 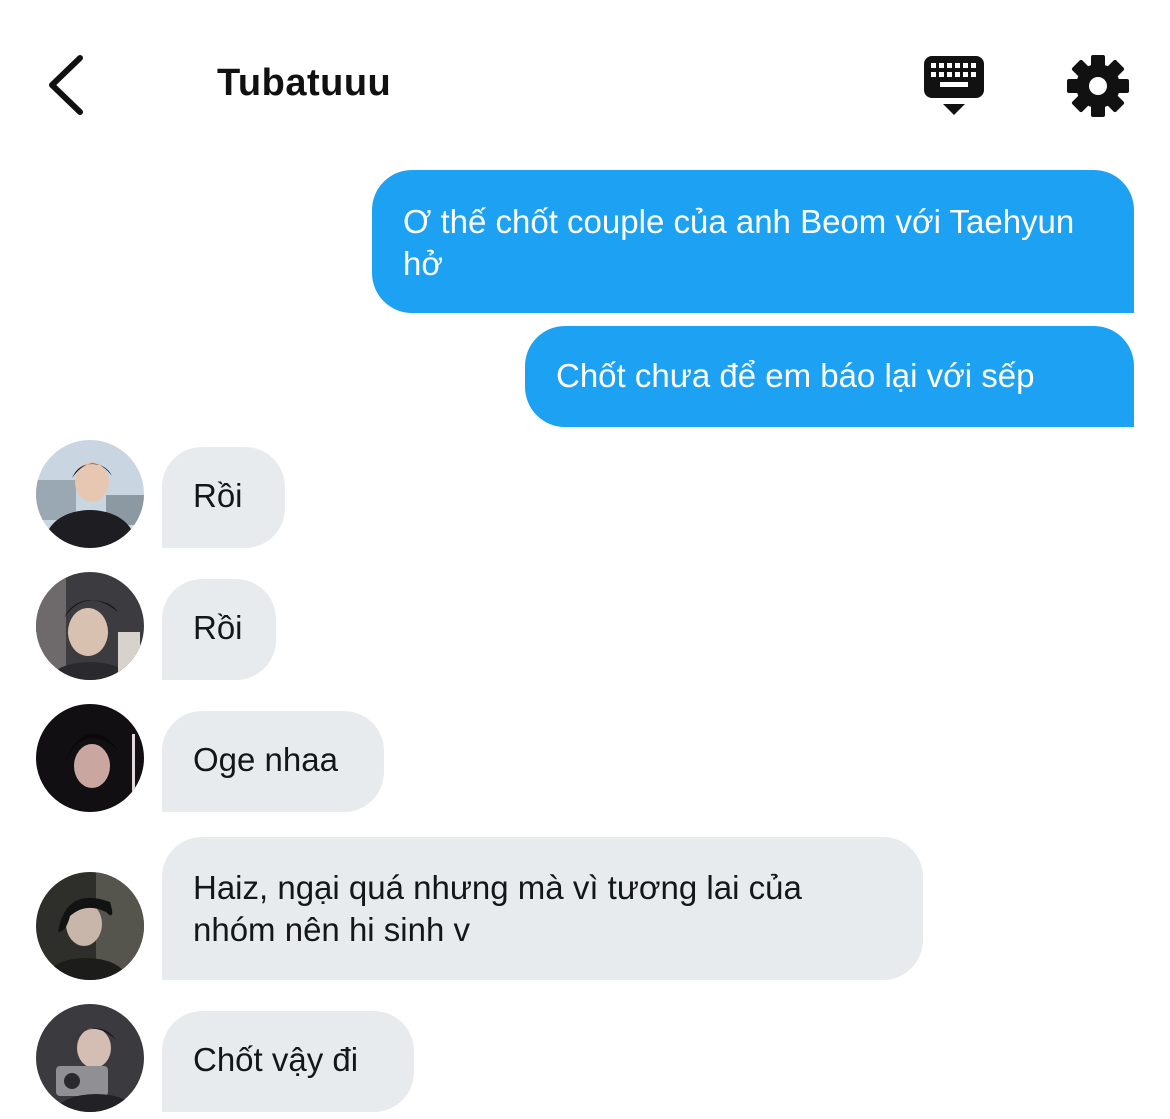 I want to click on settings-button, so click(x=1098, y=86).